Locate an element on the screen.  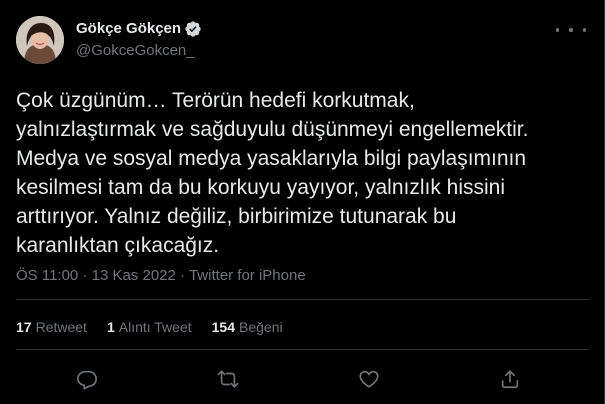
share-icon is located at coordinates (510, 379).